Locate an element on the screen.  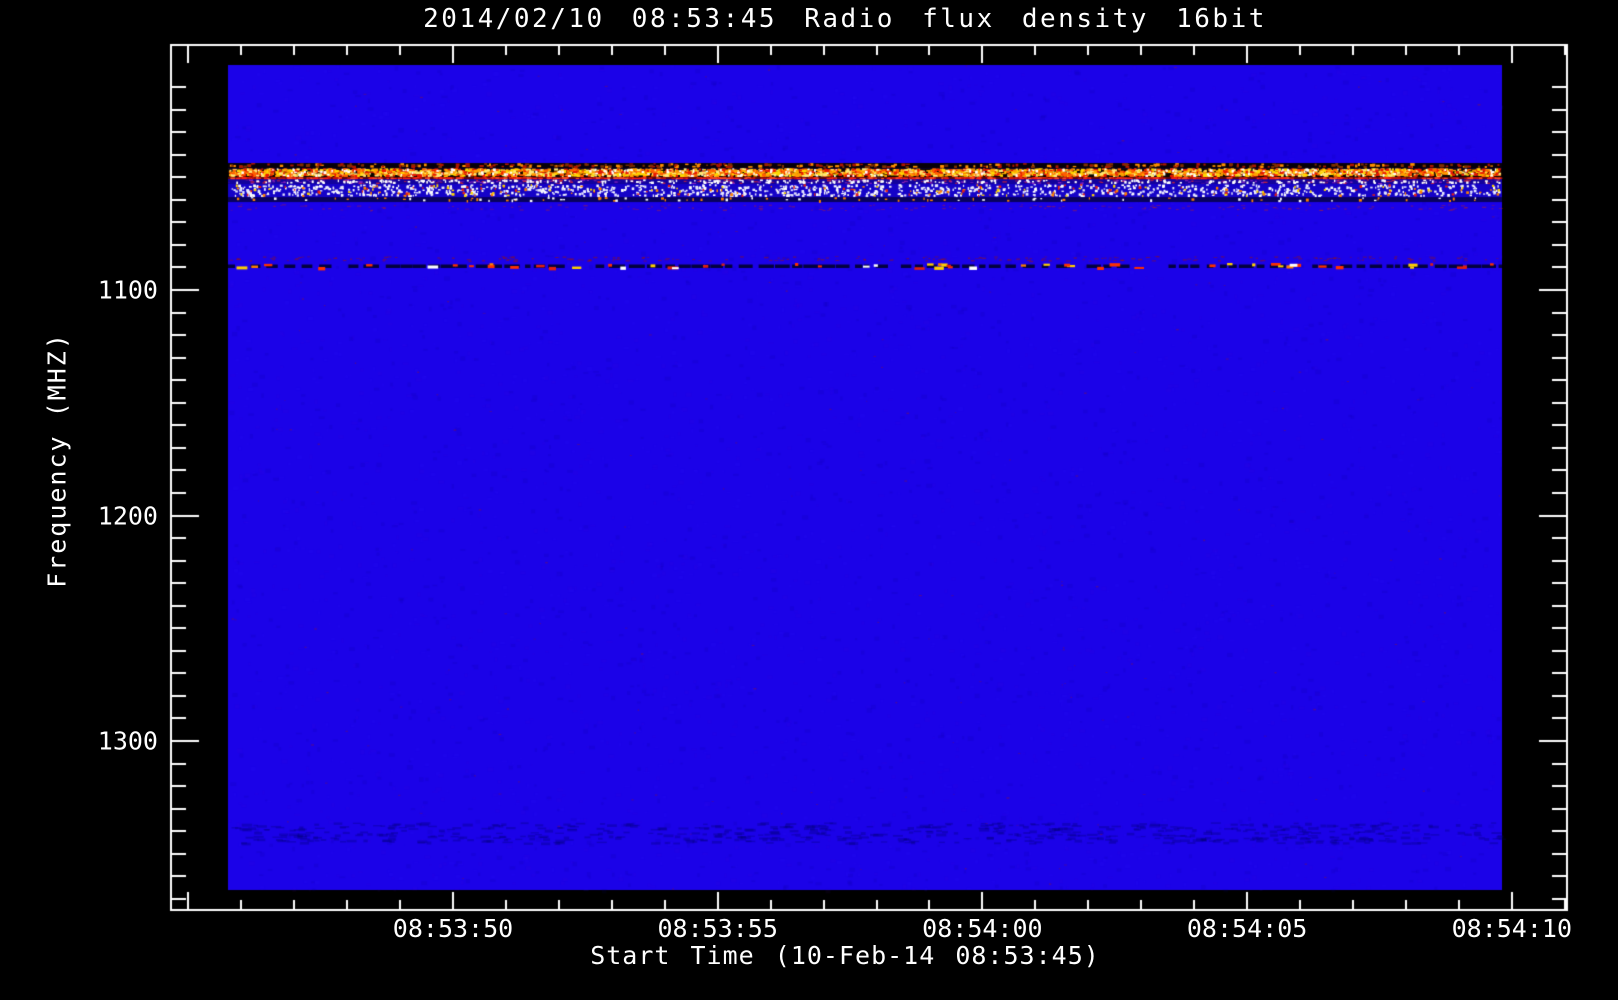
x-tick-label: 08:53:55 is located at coordinates (717, 928).